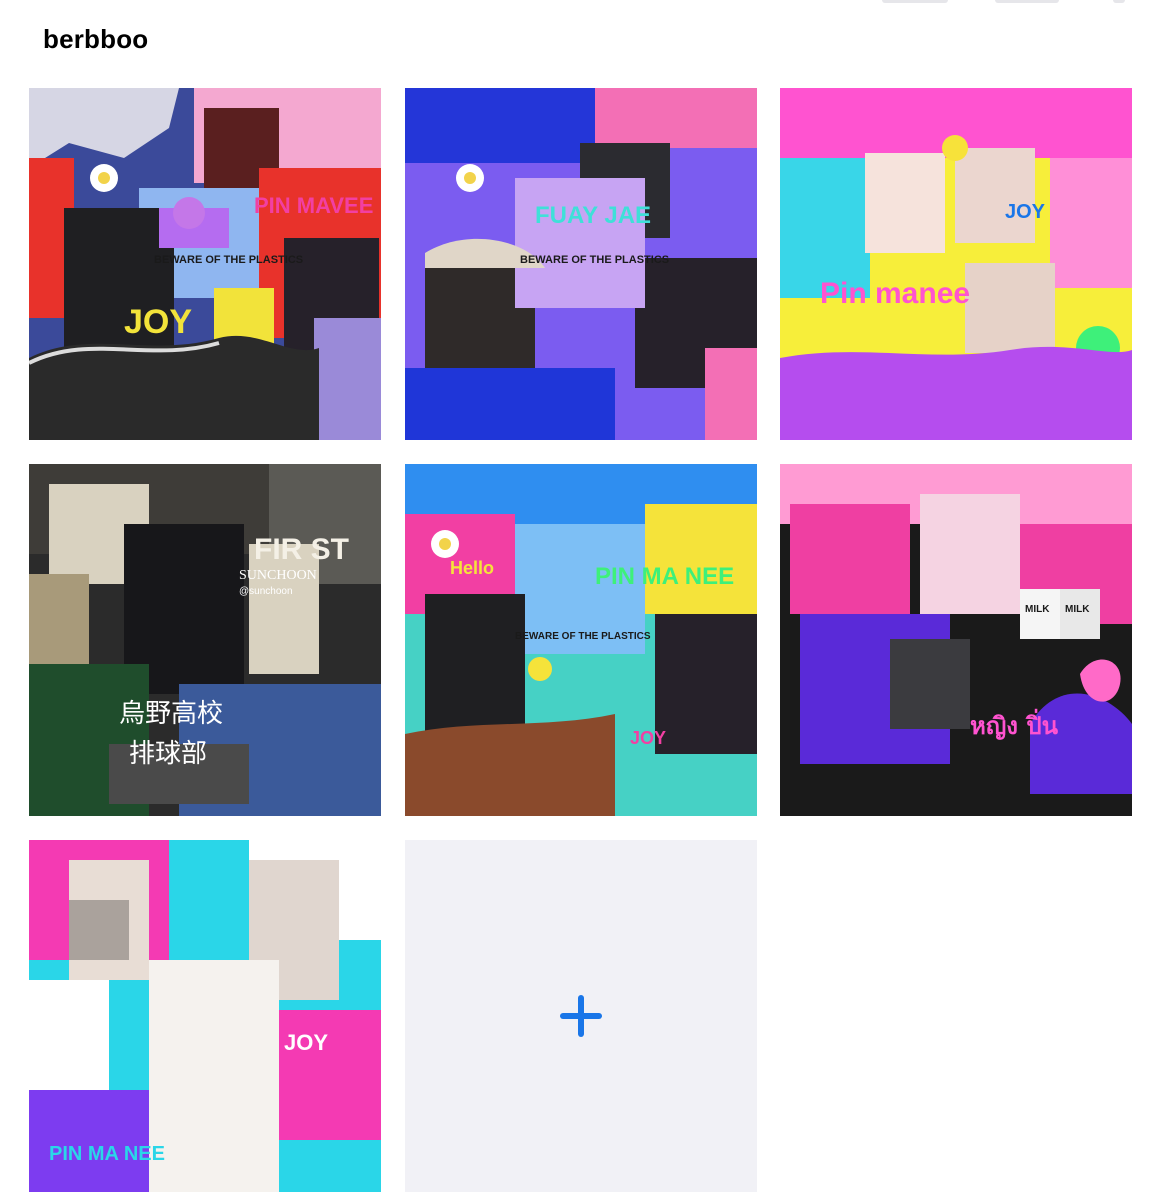  I want to click on gallery-item-2: FUAY JAE BEWARE OF THE PLASTICS, so click(581, 264).